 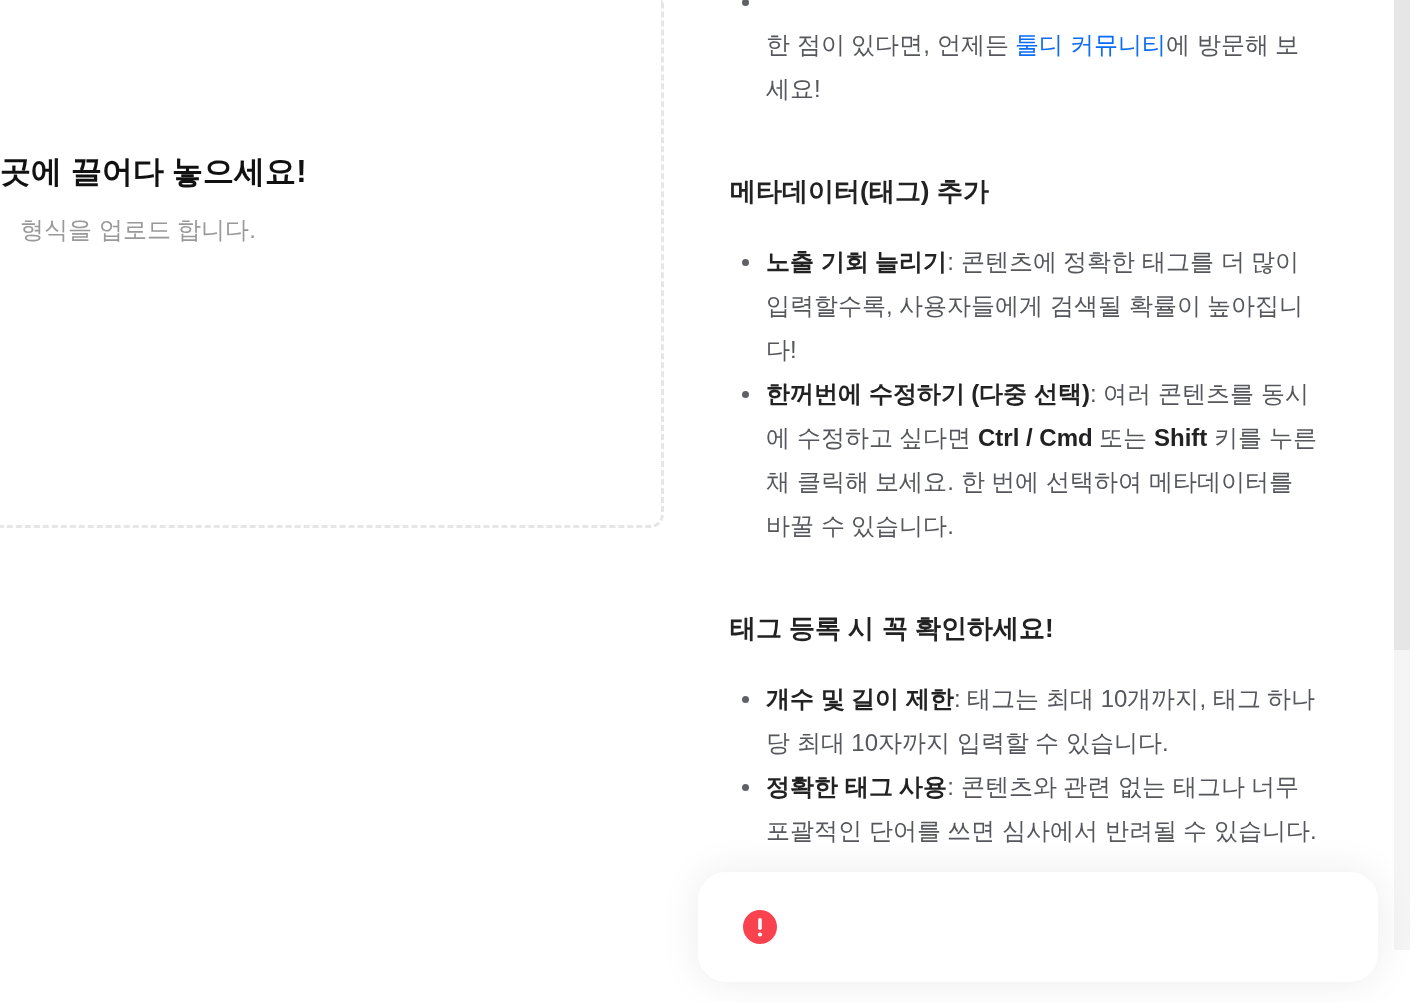 What do you see at coordinates (1041, 721) in the screenshot?
I see `bullet-text: 개수 및 길이 제한: 태그는 최대 10개까지, 태그 하나당 최대 10자까지 입력할 수 있습니다.` at bounding box center [1041, 721].